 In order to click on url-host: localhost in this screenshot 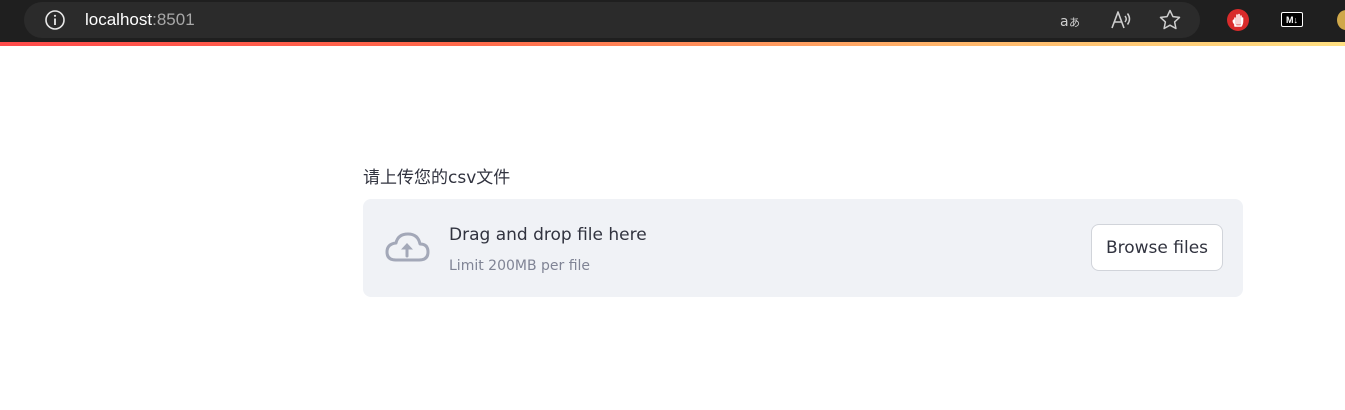, I will do `click(119, 19)`.